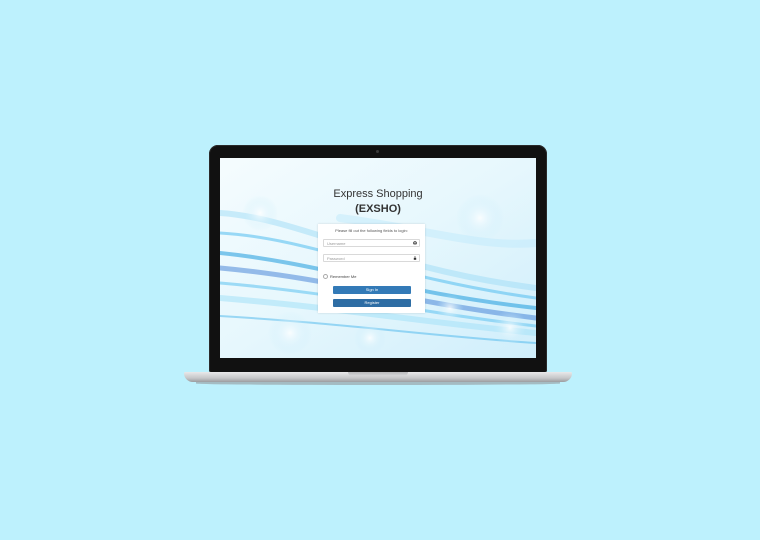 This screenshot has width=760, height=540. What do you see at coordinates (336, 258) in the screenshot?
I see `password-placeholder: Password` at bounding box center [336, 258].